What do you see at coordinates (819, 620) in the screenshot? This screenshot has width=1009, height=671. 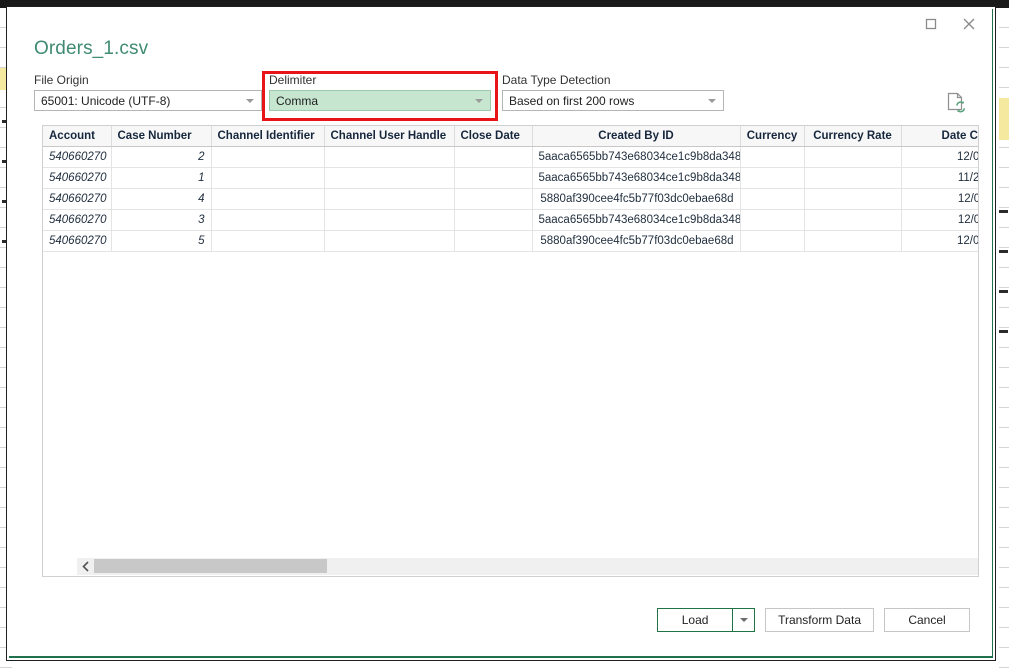 I see `transform-data-button: Transform Data` at bounding box center [819, 620].